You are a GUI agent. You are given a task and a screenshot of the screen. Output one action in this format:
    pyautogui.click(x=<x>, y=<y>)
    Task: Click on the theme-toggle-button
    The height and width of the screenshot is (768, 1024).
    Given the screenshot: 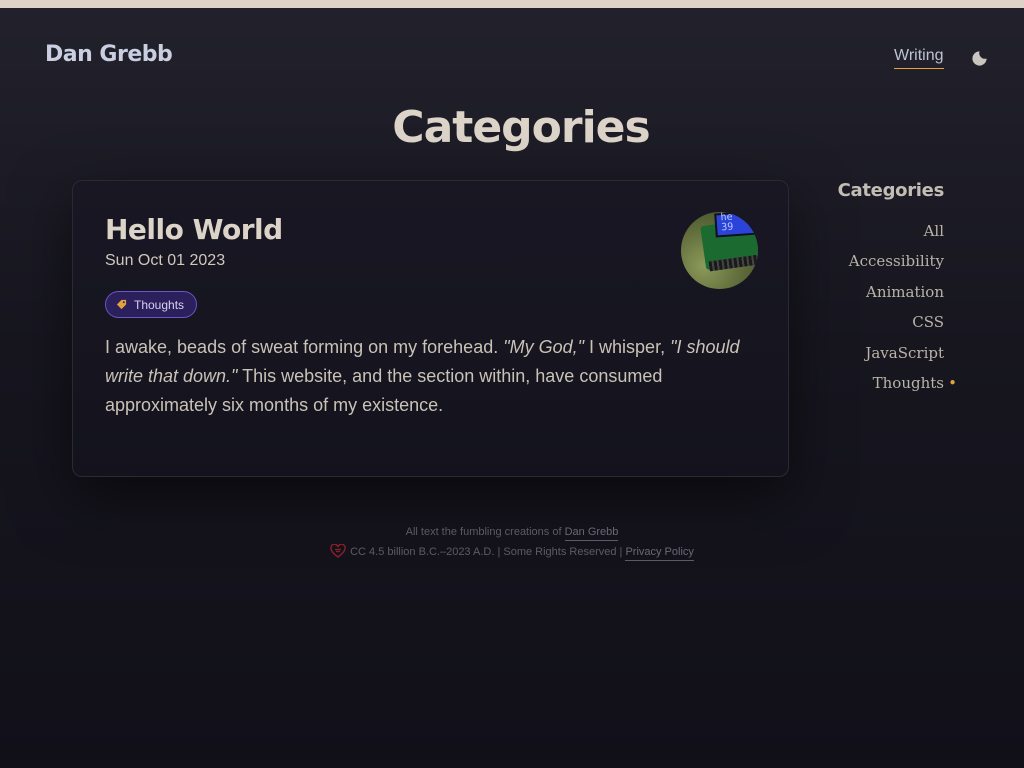 What is the action you would take?
    pyautogui.click(x=979, y=58)
    